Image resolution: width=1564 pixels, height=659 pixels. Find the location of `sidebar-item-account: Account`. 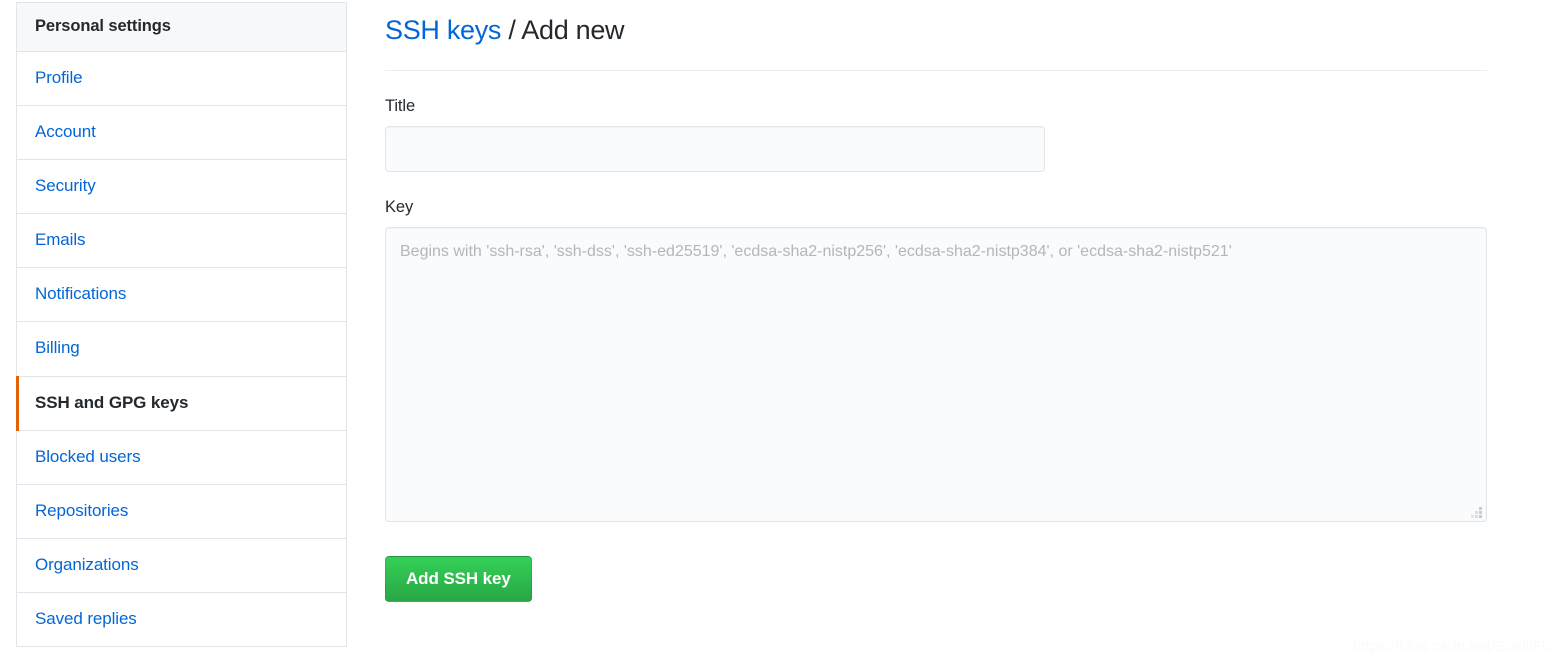

sidebar-item-account: Account is located at coordinates (181, 133).